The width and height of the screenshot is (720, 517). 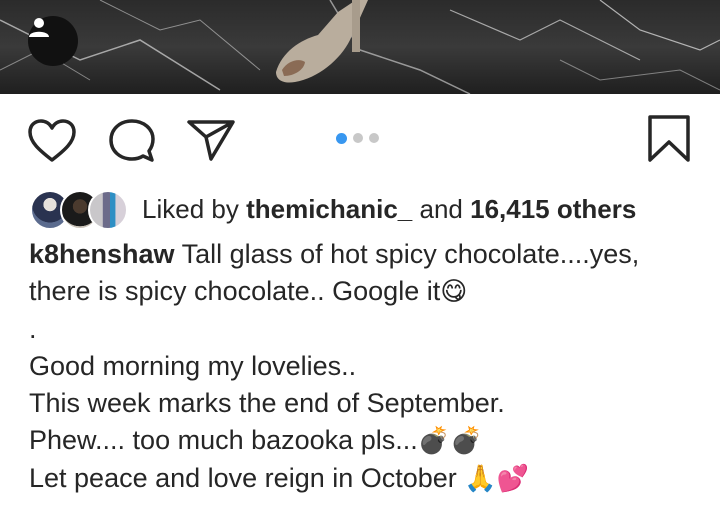 I want to click on caption-line: ., so click(x=369, y=329).